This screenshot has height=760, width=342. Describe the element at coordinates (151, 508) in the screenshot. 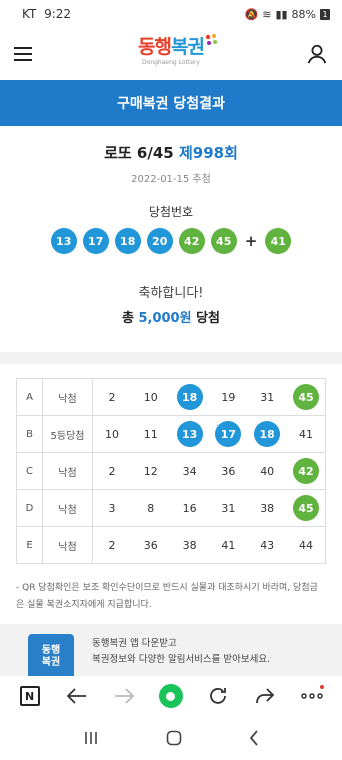

I see `ticket-number: 8` at that location.